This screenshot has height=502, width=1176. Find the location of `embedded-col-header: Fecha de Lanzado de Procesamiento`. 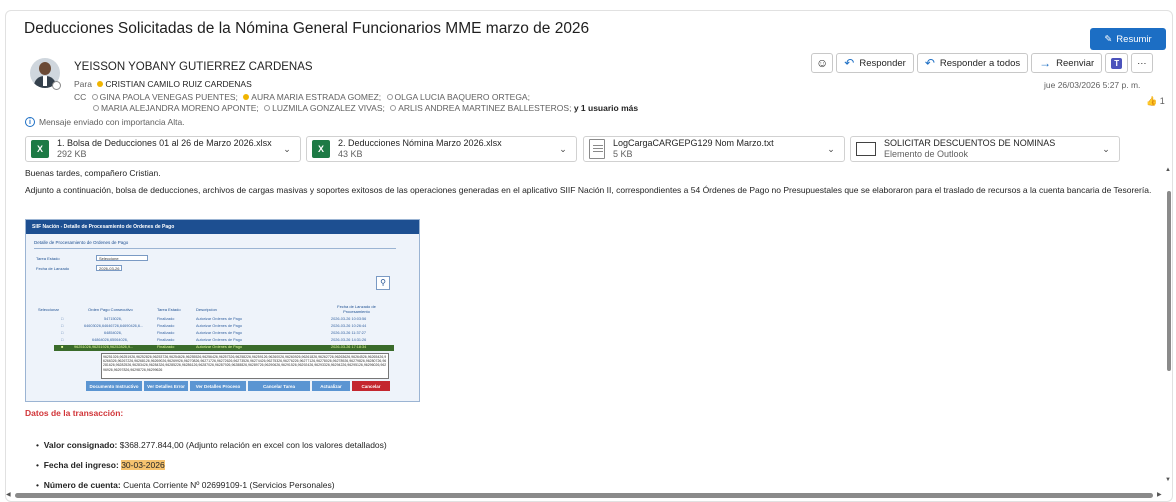

embedded-col-header: Fecha de Lanzado de Procesamiento is located at coordinates (356, 309).